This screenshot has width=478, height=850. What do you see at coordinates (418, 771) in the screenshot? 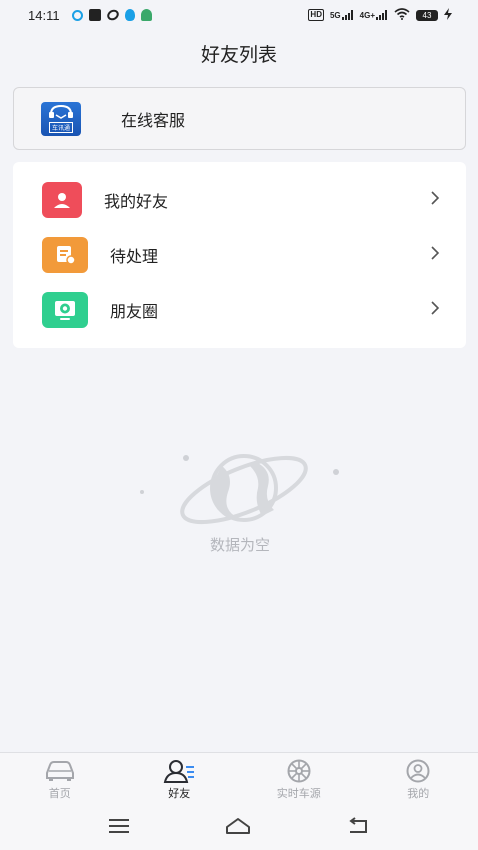
I see `profile-icon` at bounding box center [418, 771].